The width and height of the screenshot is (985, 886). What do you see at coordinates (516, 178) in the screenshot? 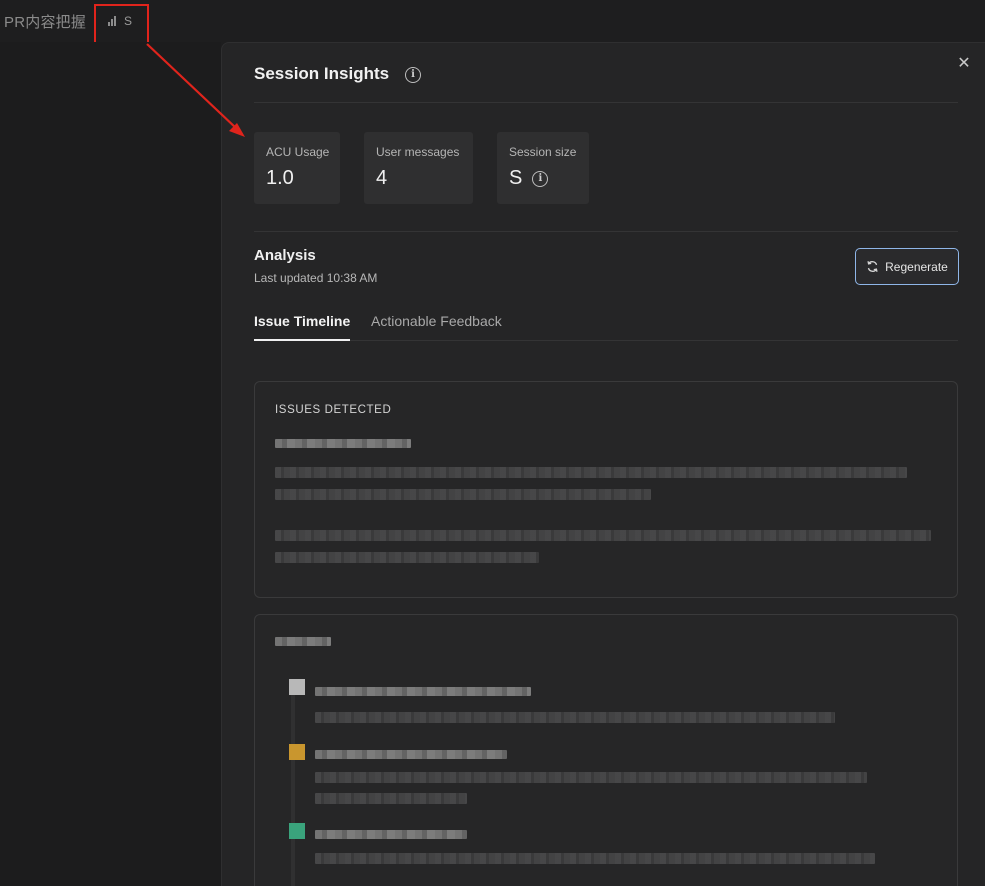
I see `stat-value: S` at bounding box center [516, 178].